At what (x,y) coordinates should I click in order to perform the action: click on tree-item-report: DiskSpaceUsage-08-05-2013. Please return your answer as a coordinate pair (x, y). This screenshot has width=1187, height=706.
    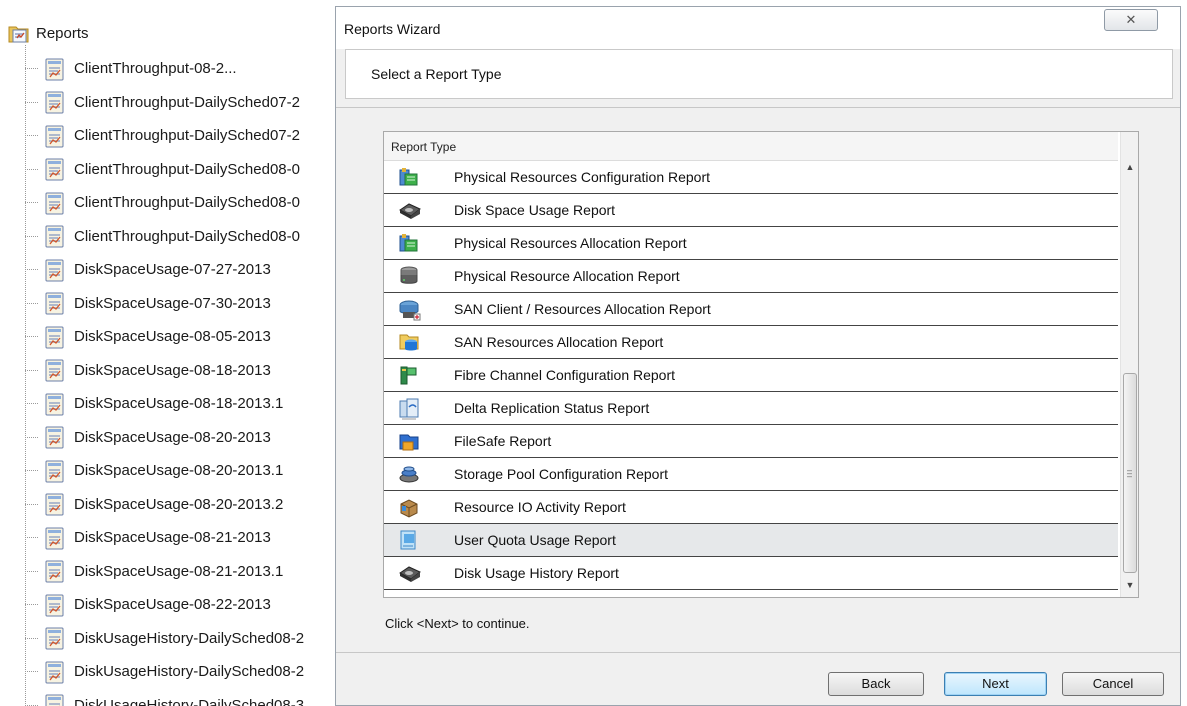
    Looking at the image, I should click on (148, 336).